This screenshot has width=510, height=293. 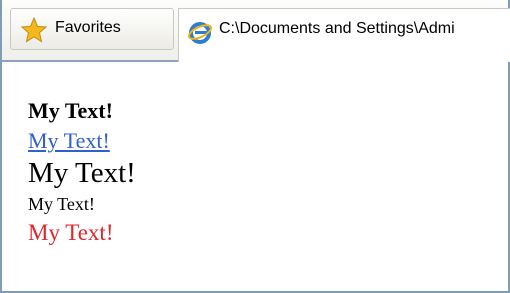 What do you see at coordinates (61, 204) in the screenshot?
I see `small-text: My Text!` at bounding box center [61, 204].